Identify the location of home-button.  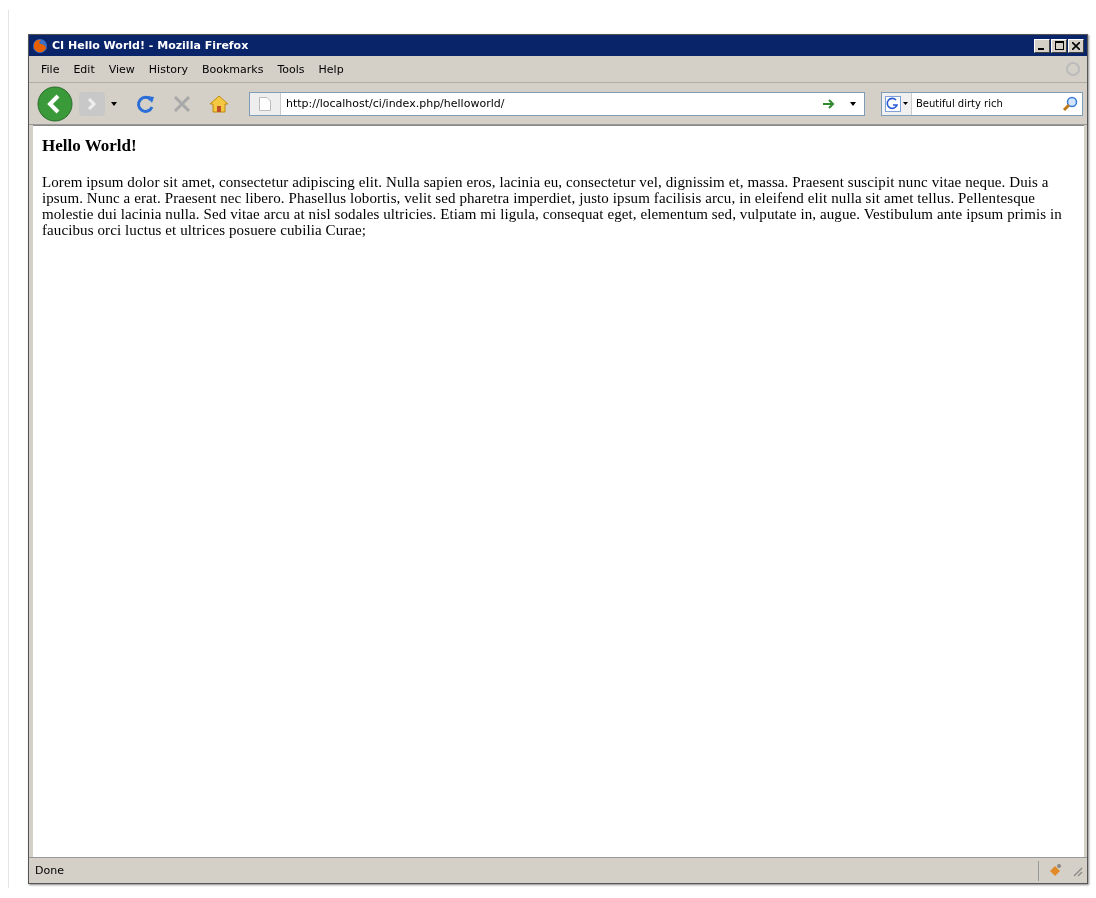
(219, 103).